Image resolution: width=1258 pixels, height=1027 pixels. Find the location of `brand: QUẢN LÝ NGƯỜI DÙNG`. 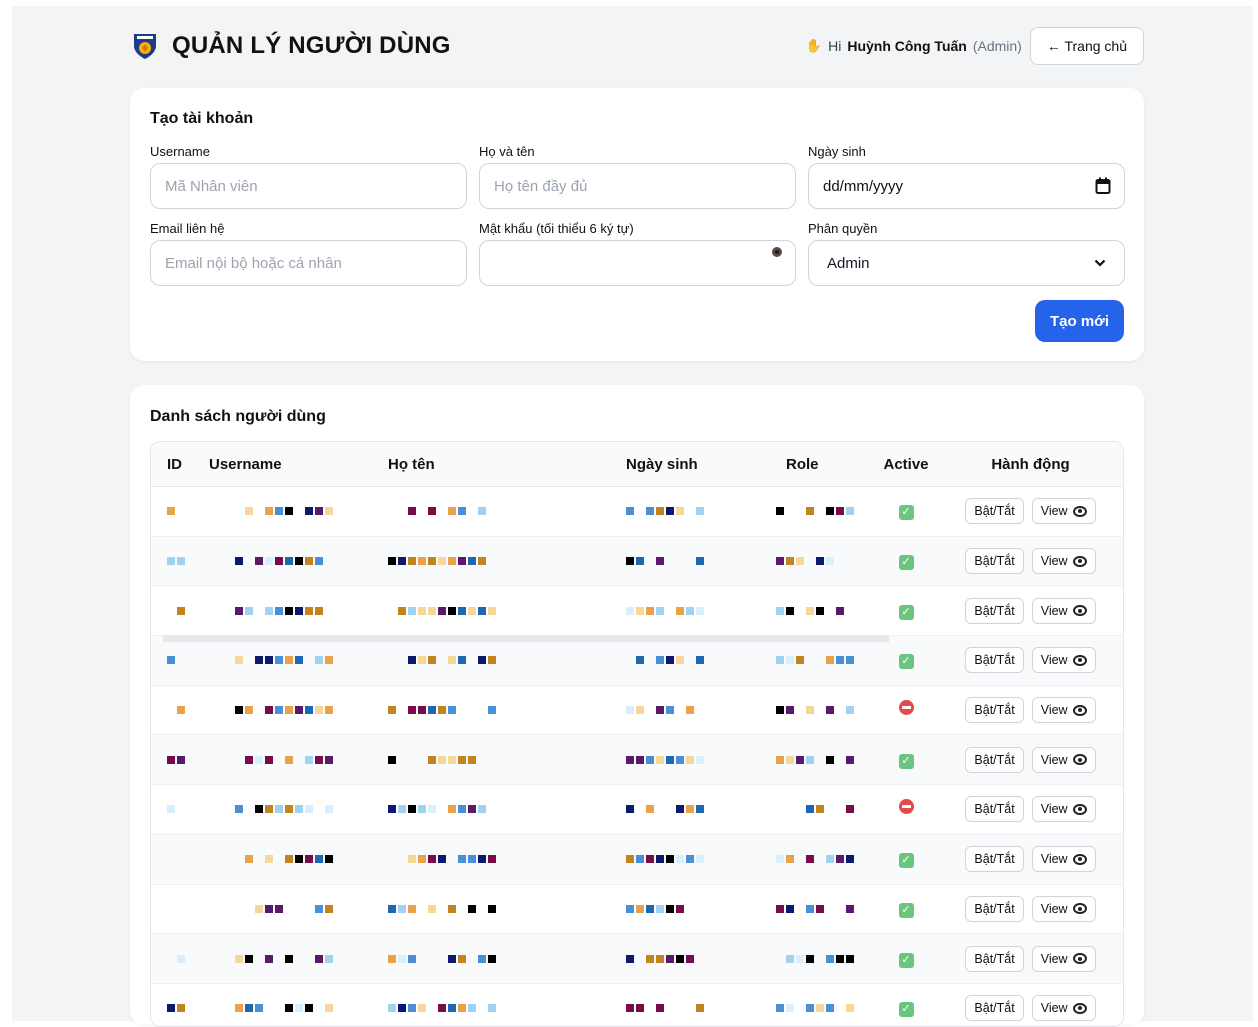

brand: QUẢN LÝ NGƯỜI DÙNG is located at coordinates (291, 46).